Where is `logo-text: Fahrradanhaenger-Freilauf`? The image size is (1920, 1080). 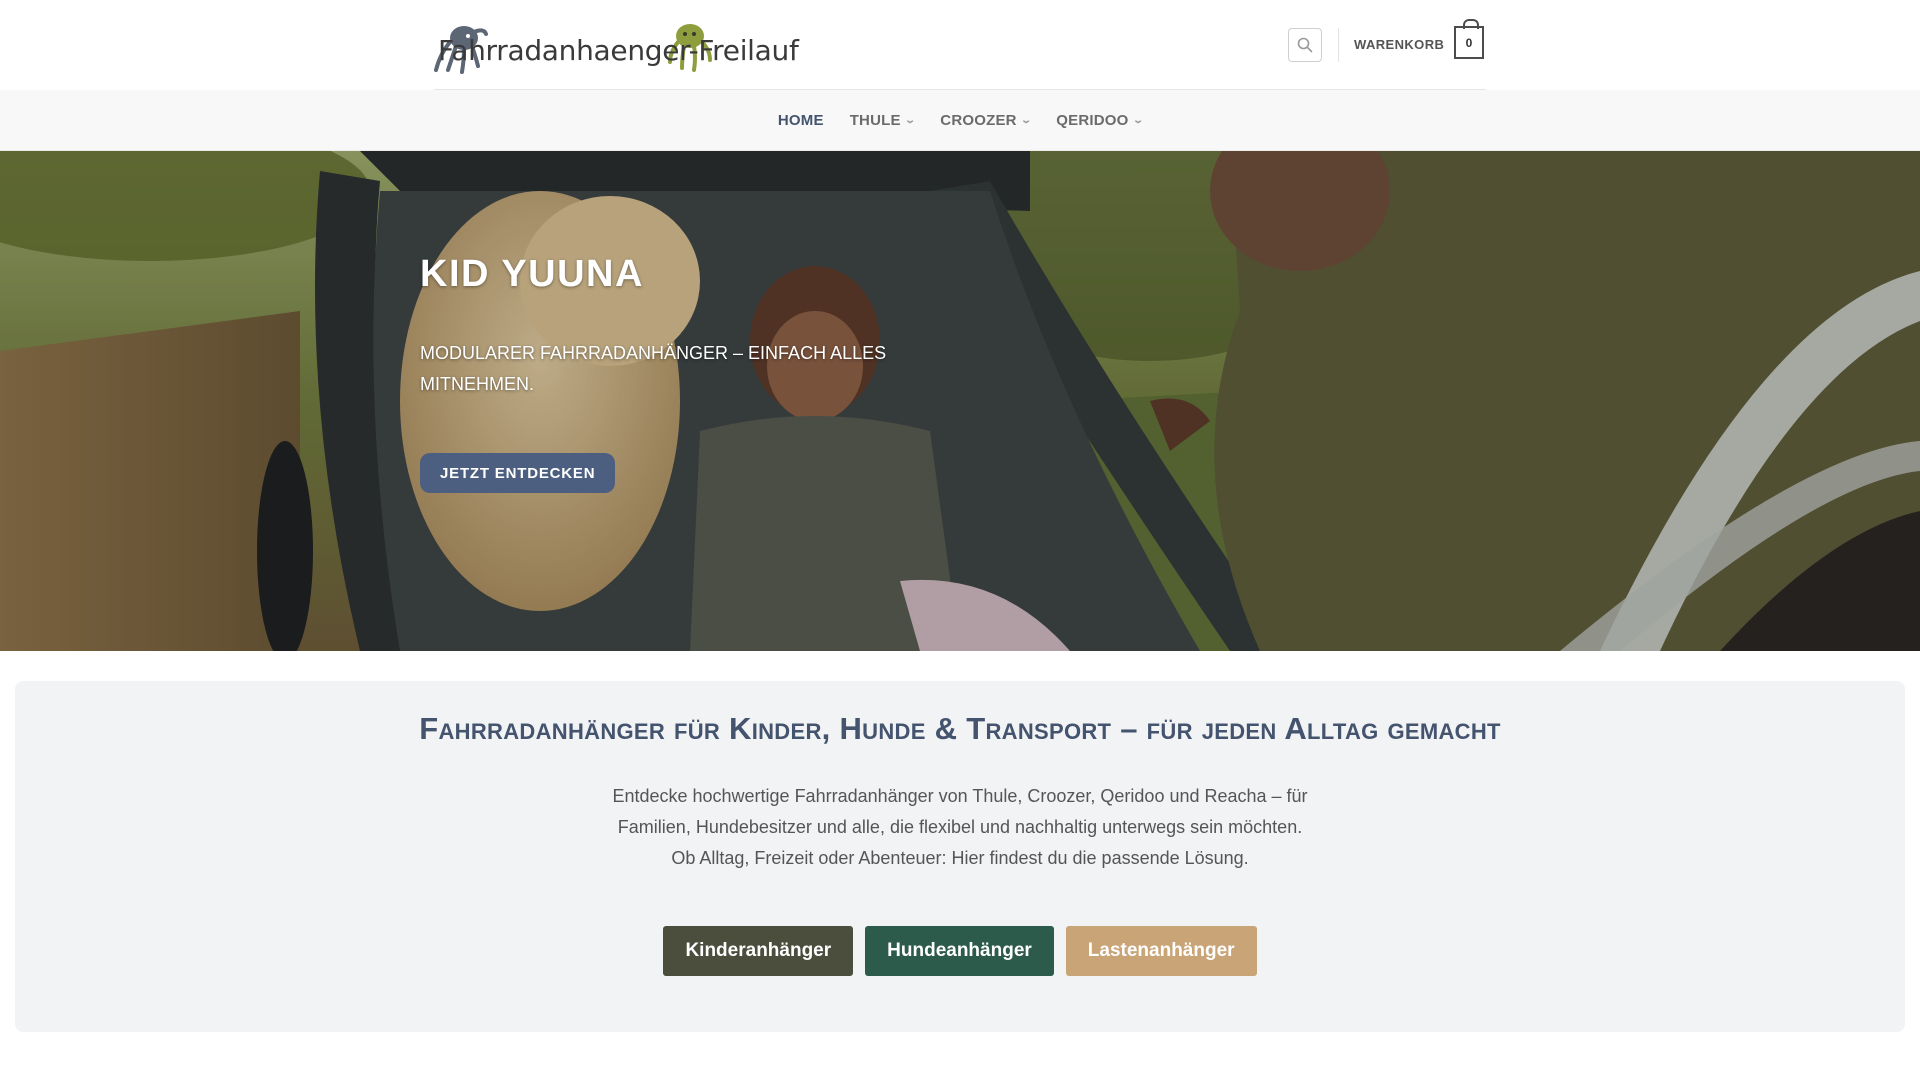 logo-text: Fahrradanhaenger-Freilauf is located at coordinates (618, 50).